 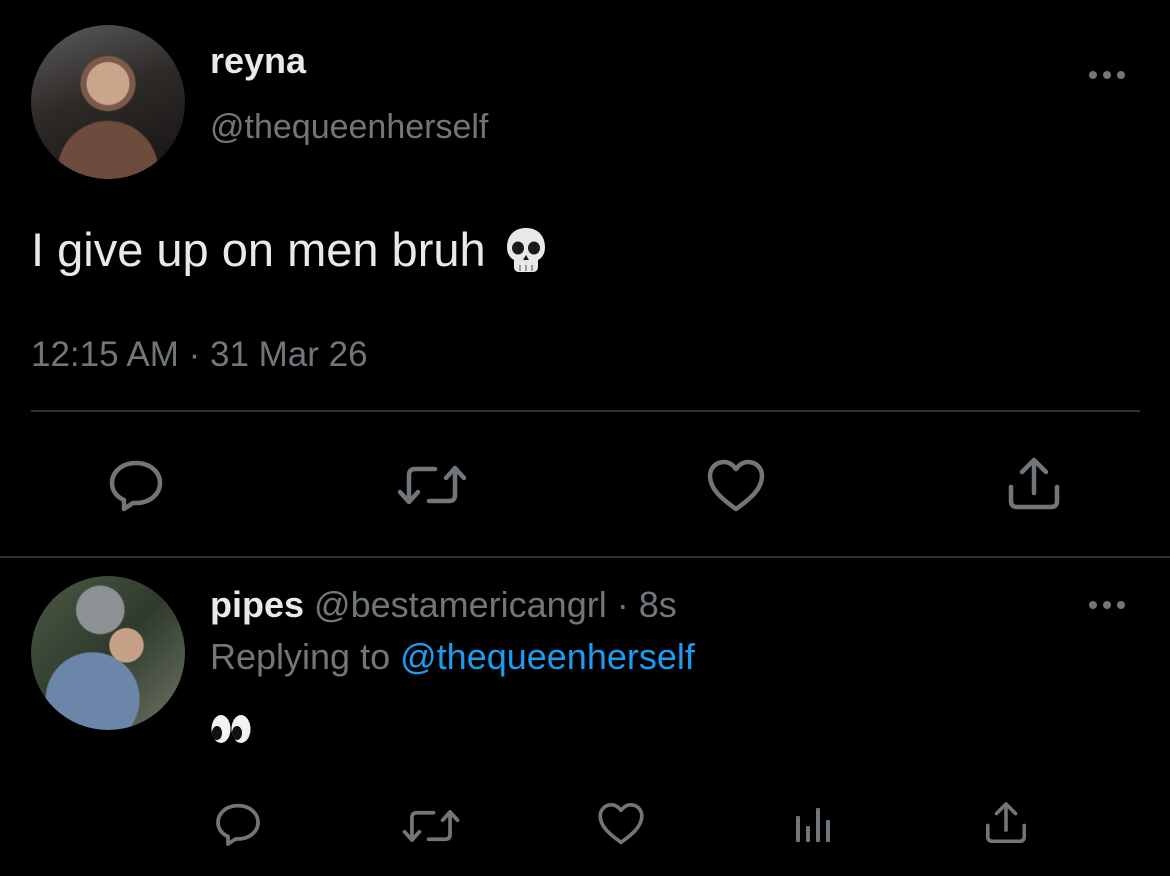 I want to click on tweet-text-content: I give up on men bruh, so click(x=258, y=249).